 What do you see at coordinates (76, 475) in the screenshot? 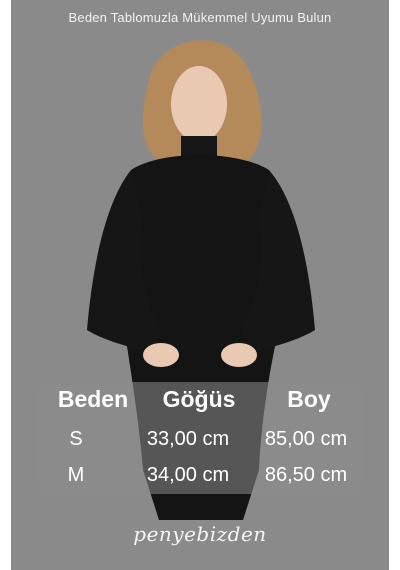
I see `row-m-size: M` at bounding box center [76, 475].